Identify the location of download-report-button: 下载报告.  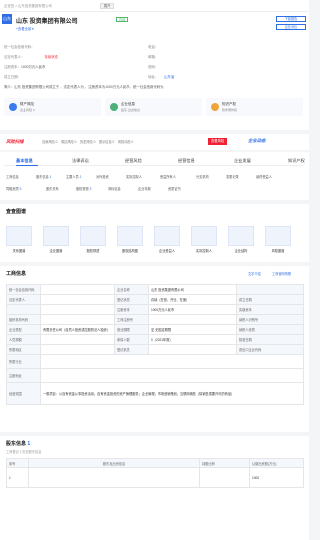
(291, 19).